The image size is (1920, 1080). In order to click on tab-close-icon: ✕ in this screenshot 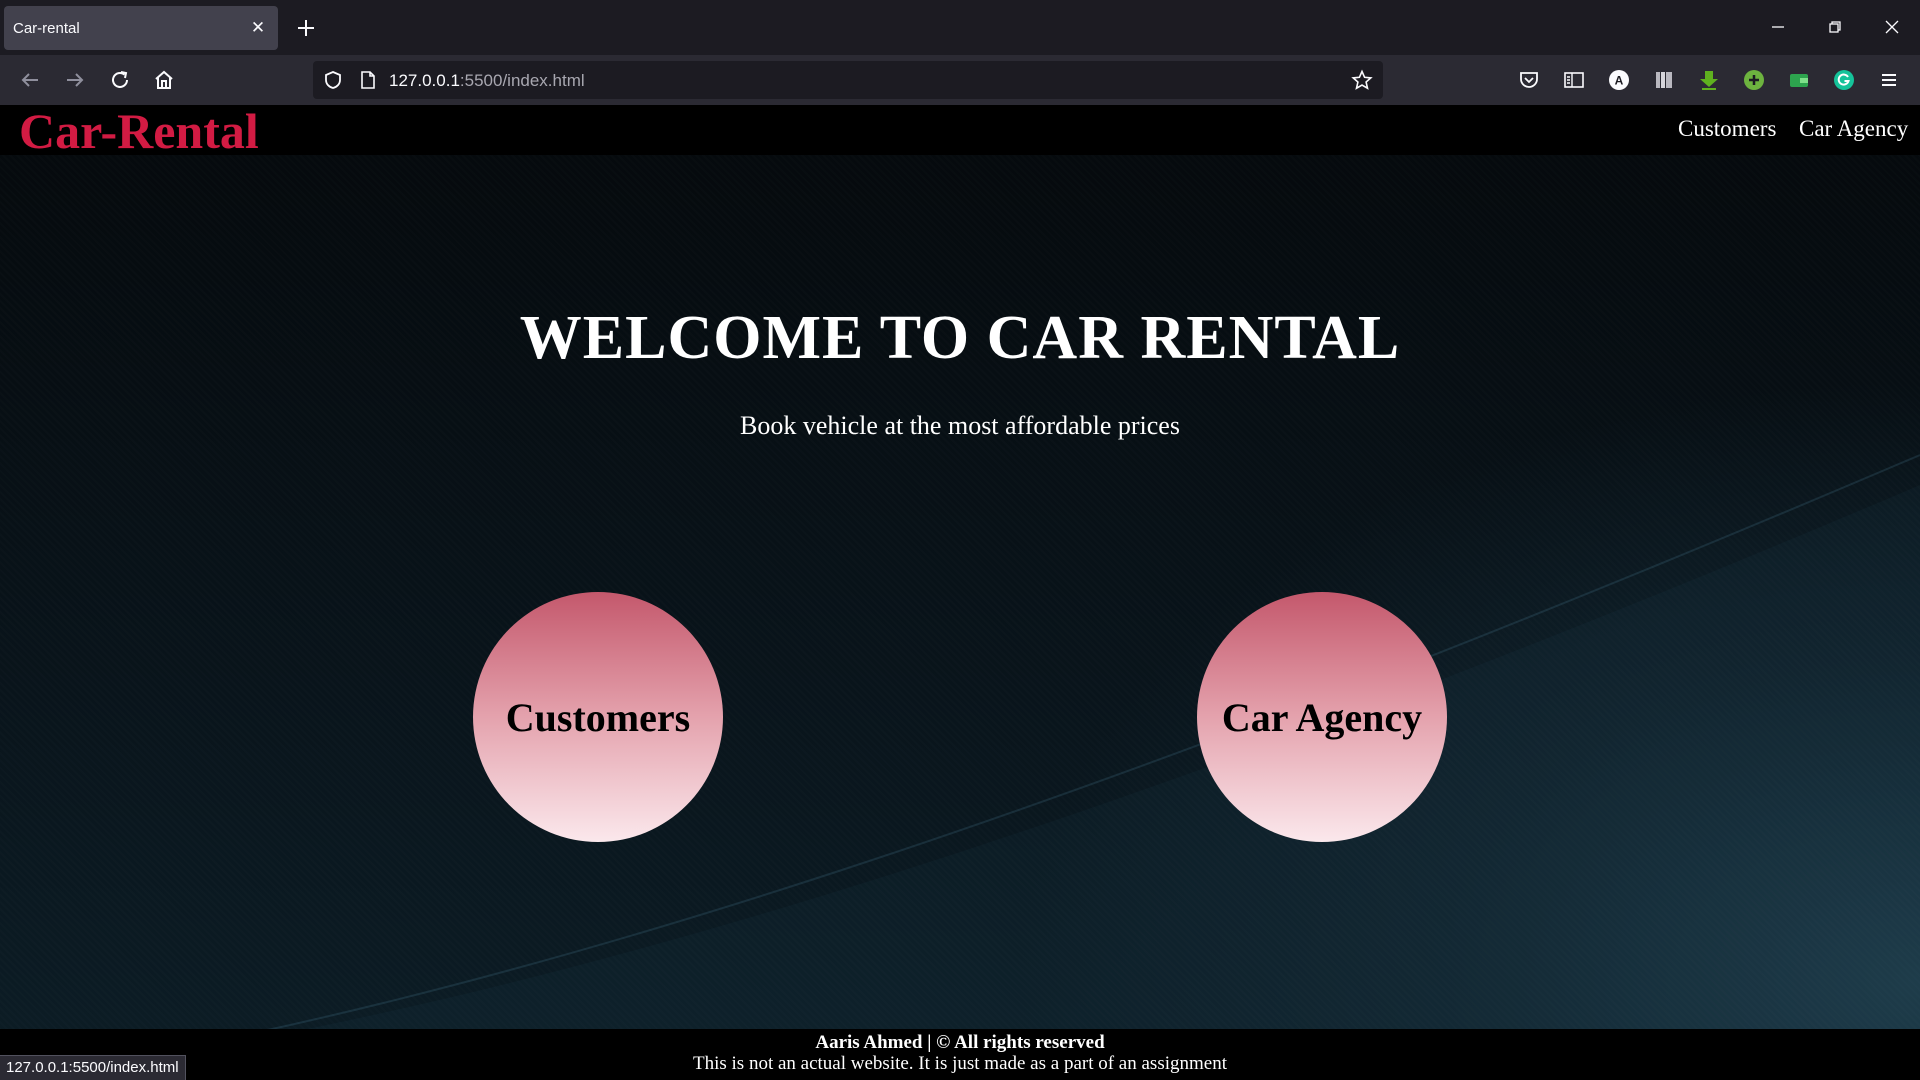, I will do `click(258, 28)`.